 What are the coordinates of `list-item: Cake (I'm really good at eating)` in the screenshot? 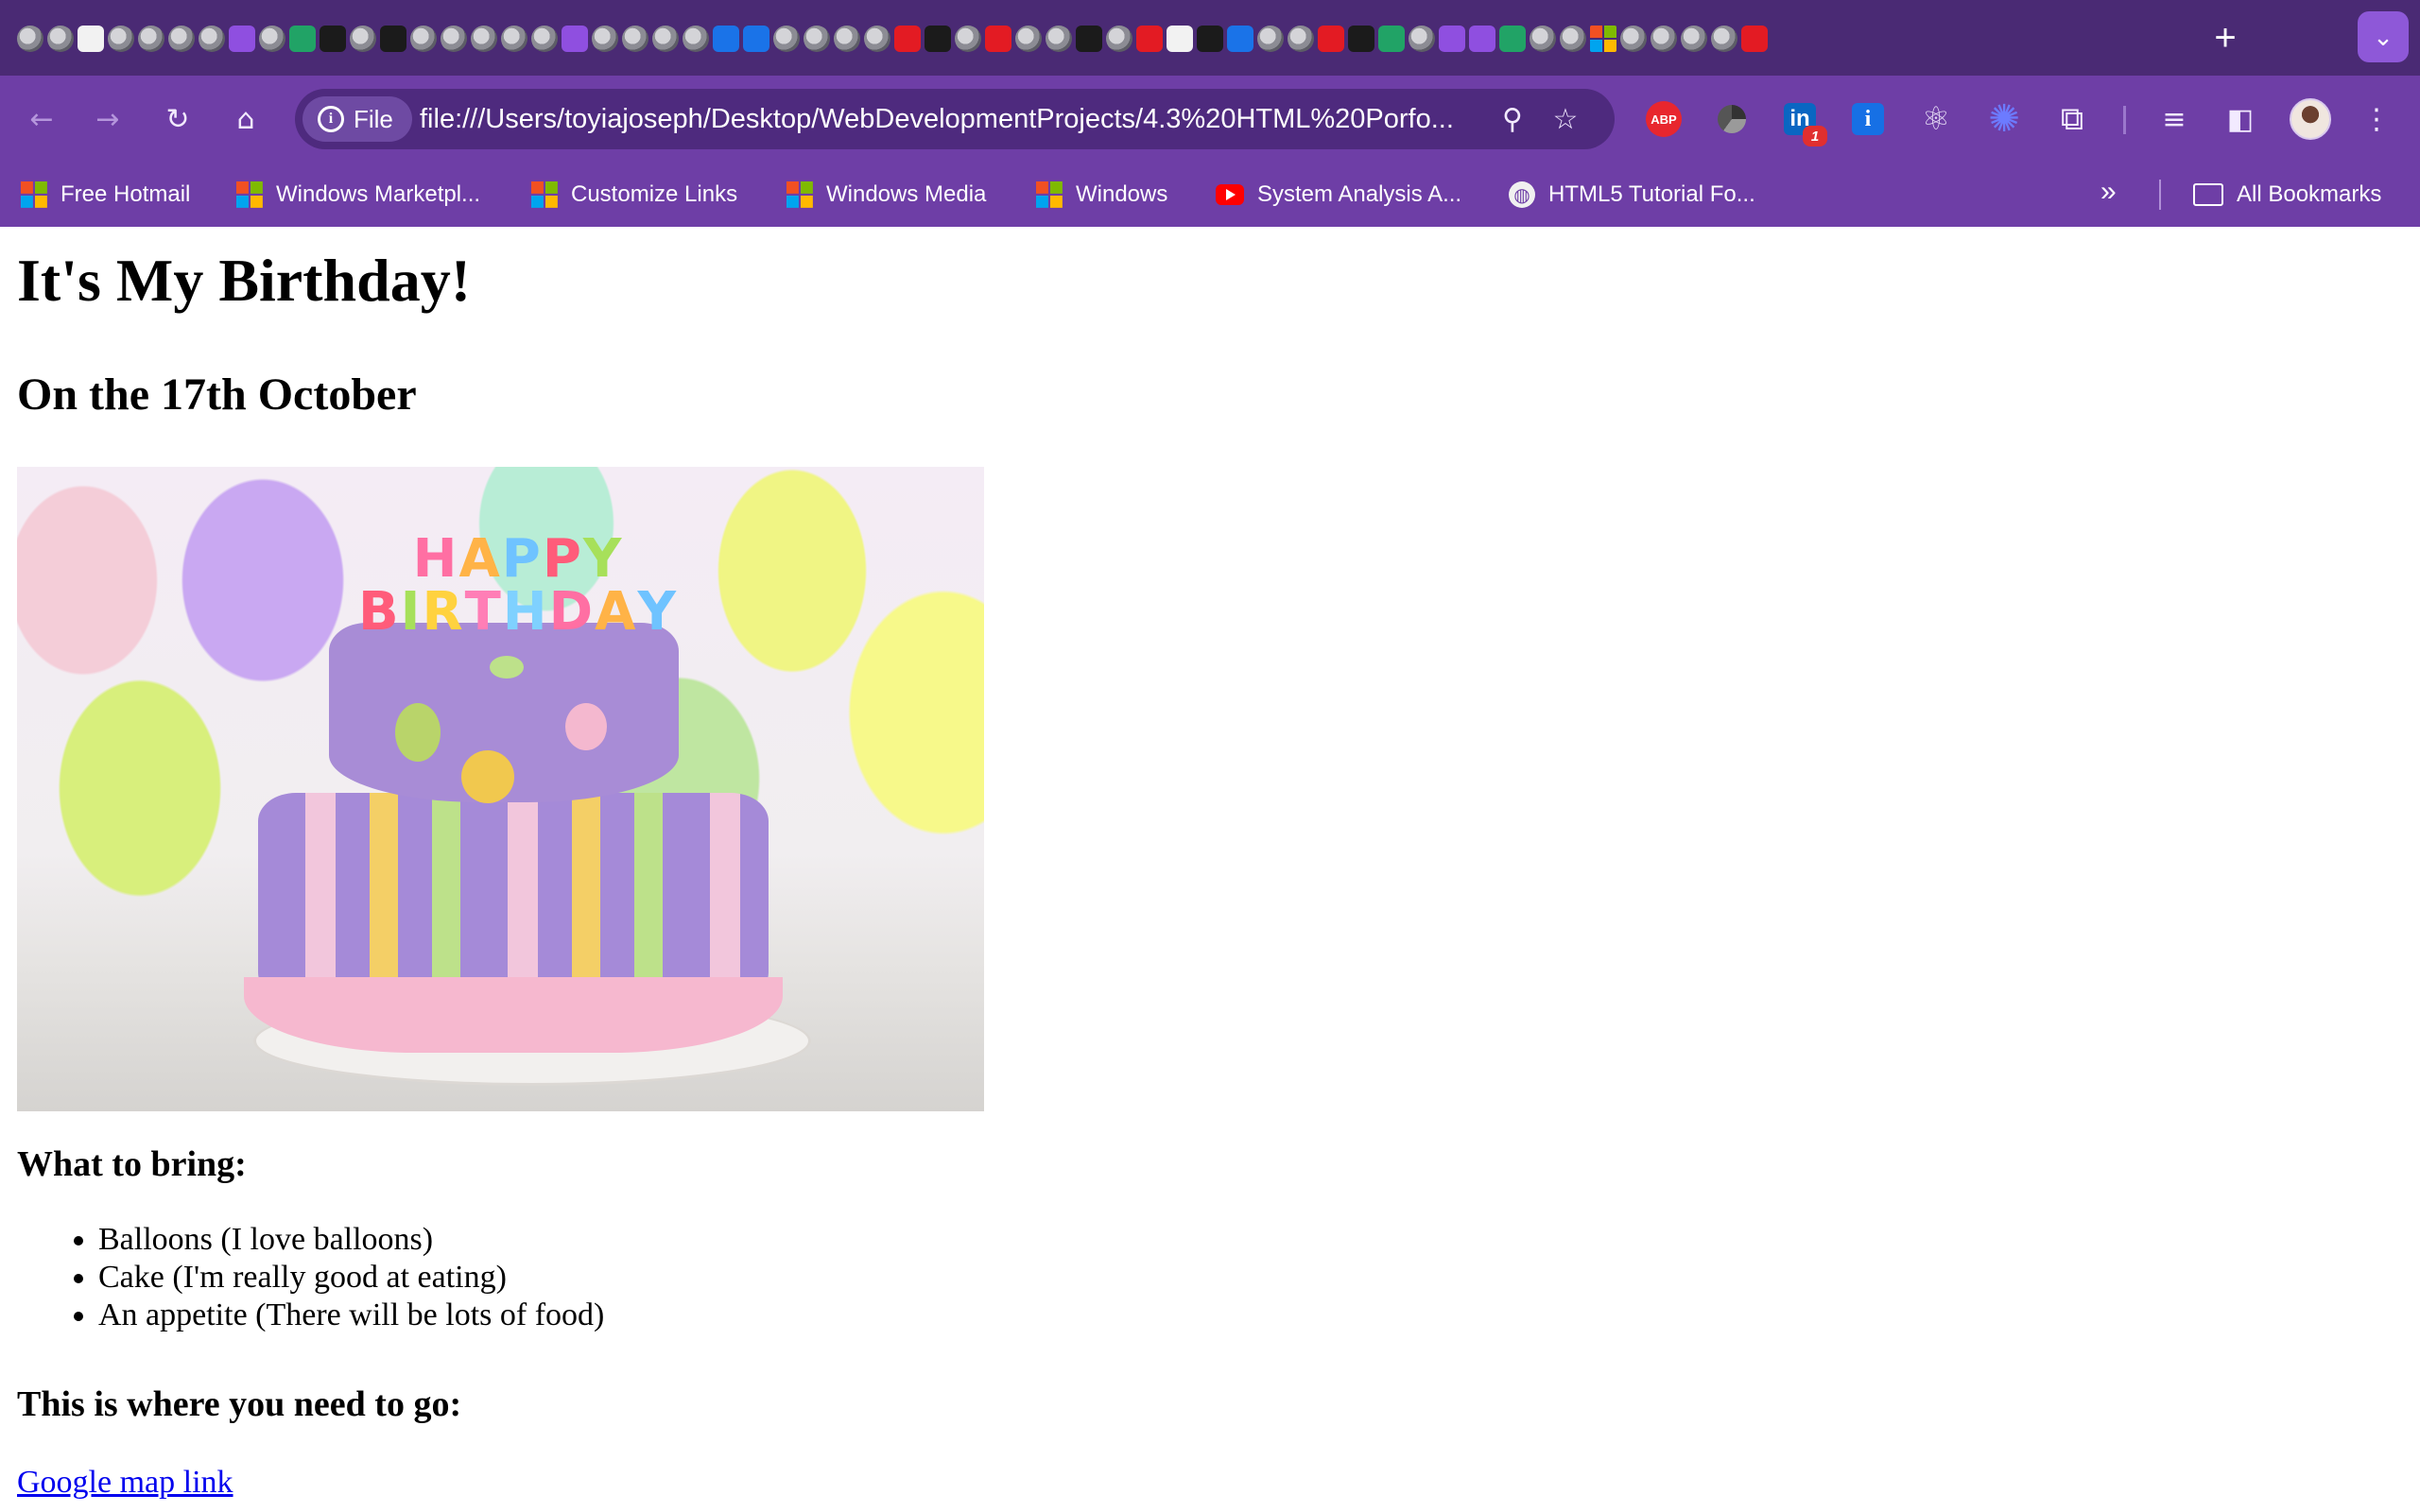 It's located at (351, 1278).